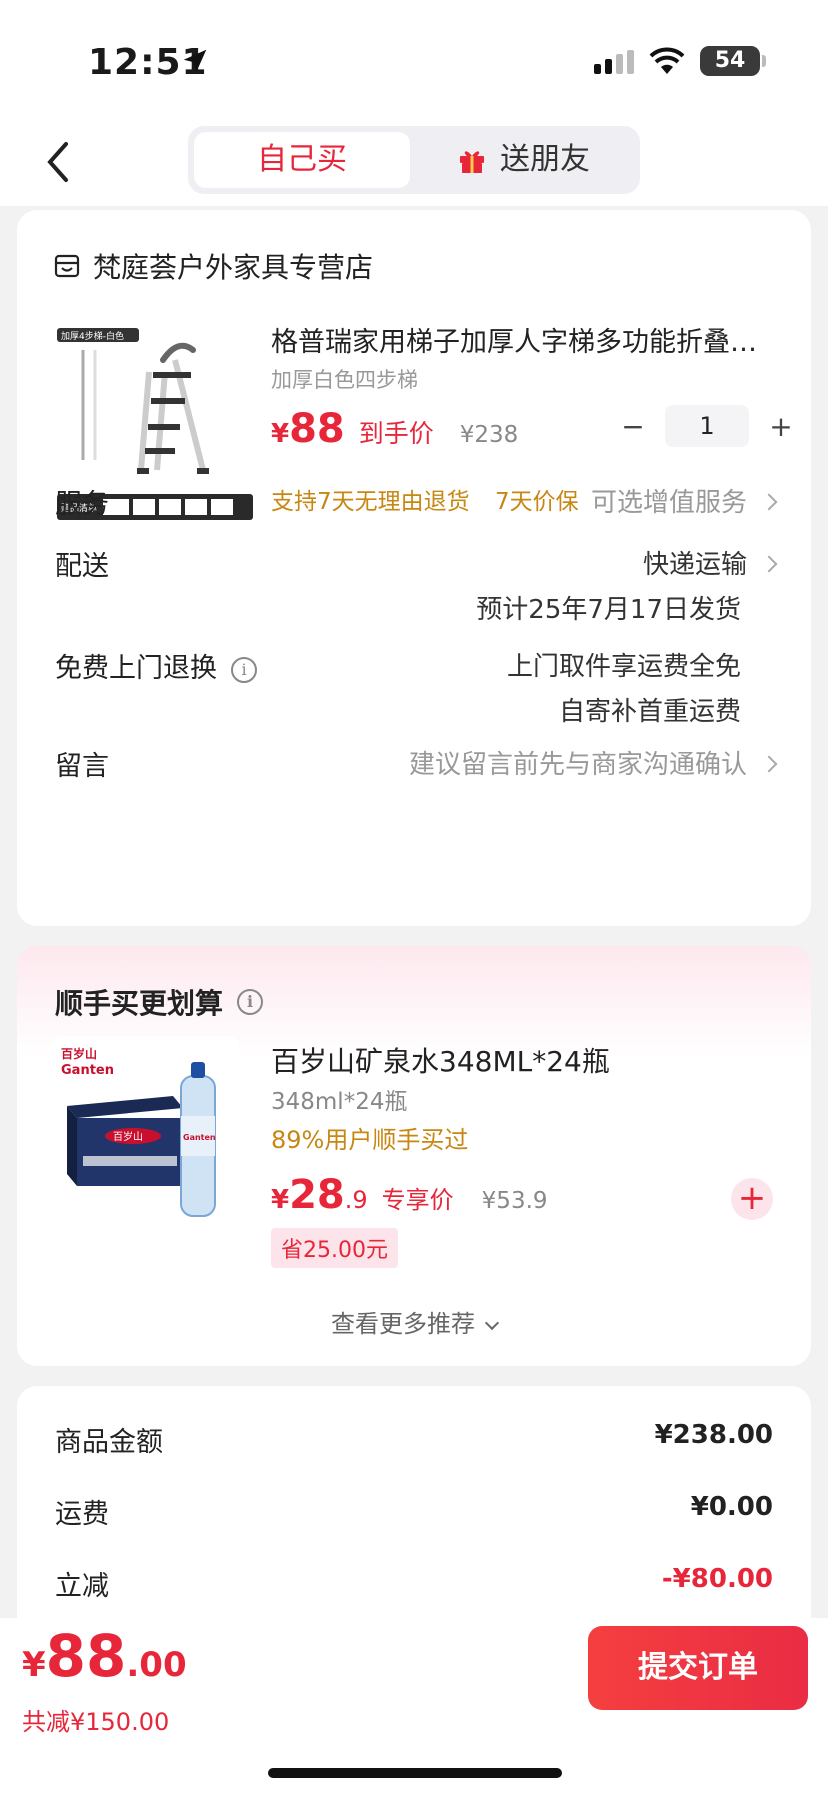 This screenshot has height=1796, width=828. I want to click on goods-amount-value: ¥238.00, so click(713, 1435).